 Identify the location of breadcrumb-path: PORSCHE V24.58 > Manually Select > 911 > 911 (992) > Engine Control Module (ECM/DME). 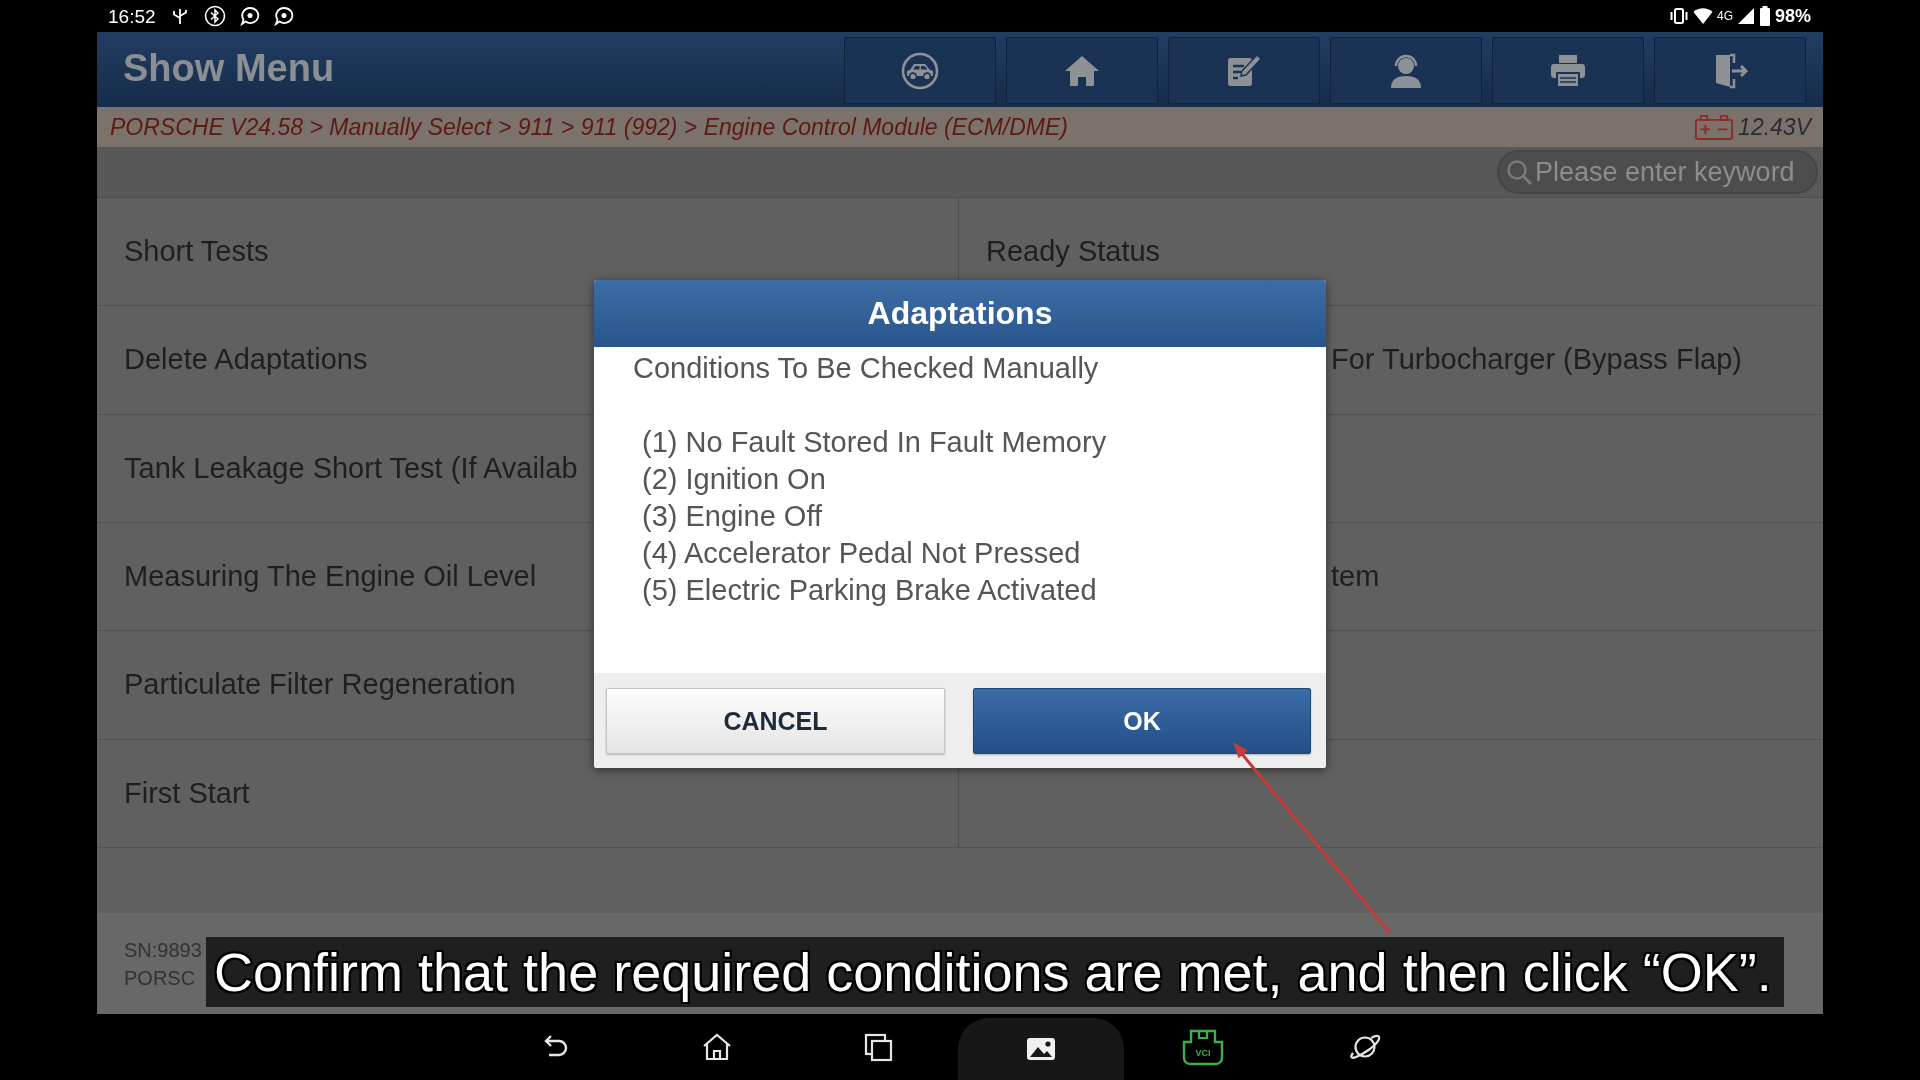
(589, 127).